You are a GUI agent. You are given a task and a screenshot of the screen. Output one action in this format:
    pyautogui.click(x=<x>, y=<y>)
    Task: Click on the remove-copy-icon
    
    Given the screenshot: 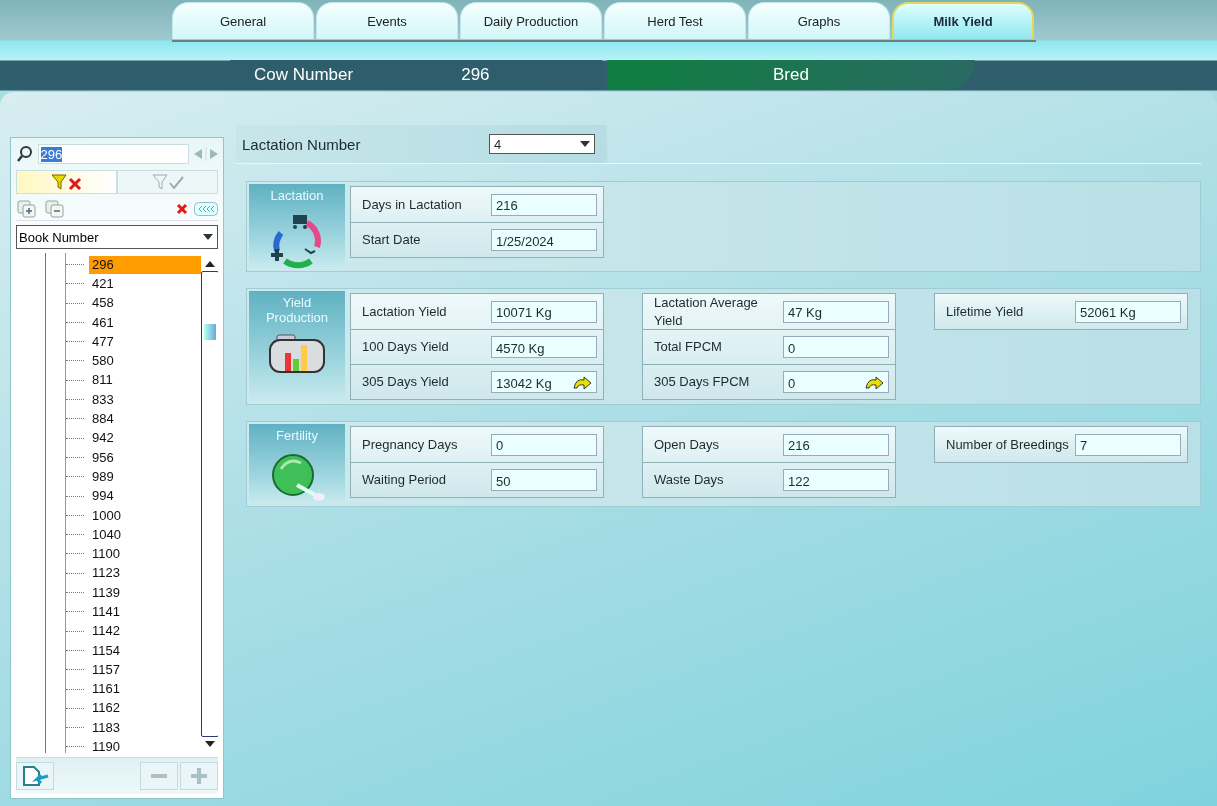 What is the action you would take?
    pyautogui.click(x=55, y=209)
    